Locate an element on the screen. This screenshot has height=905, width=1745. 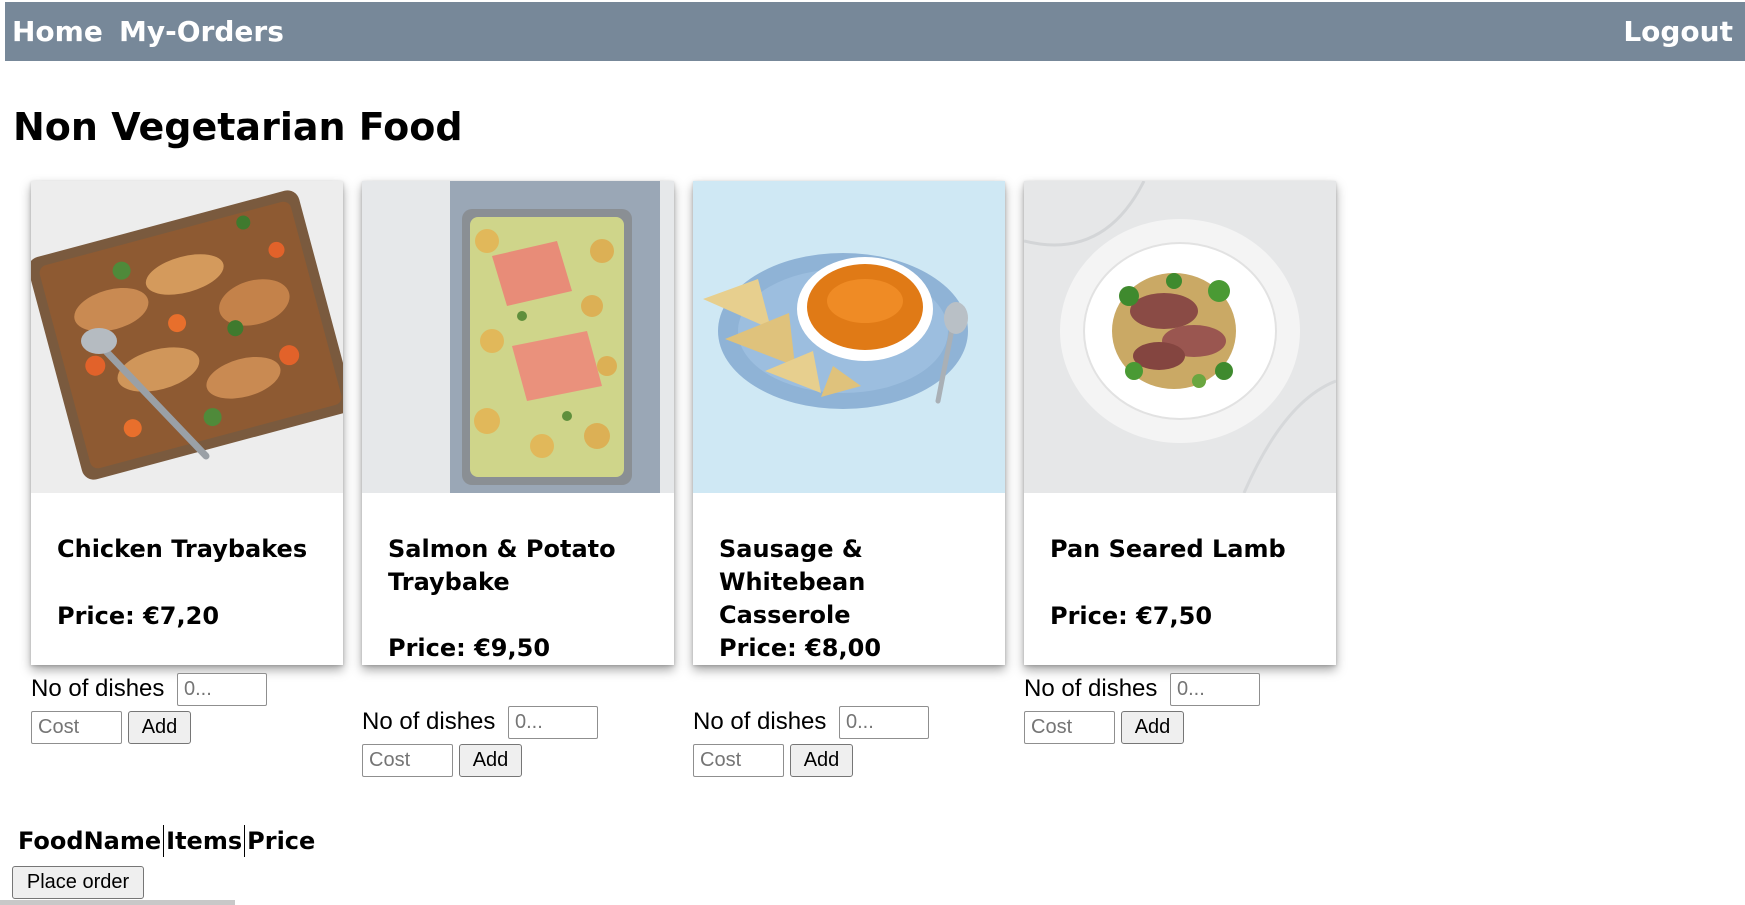
food-price: Price: €7,50 is located at coordinates (1131, 616).